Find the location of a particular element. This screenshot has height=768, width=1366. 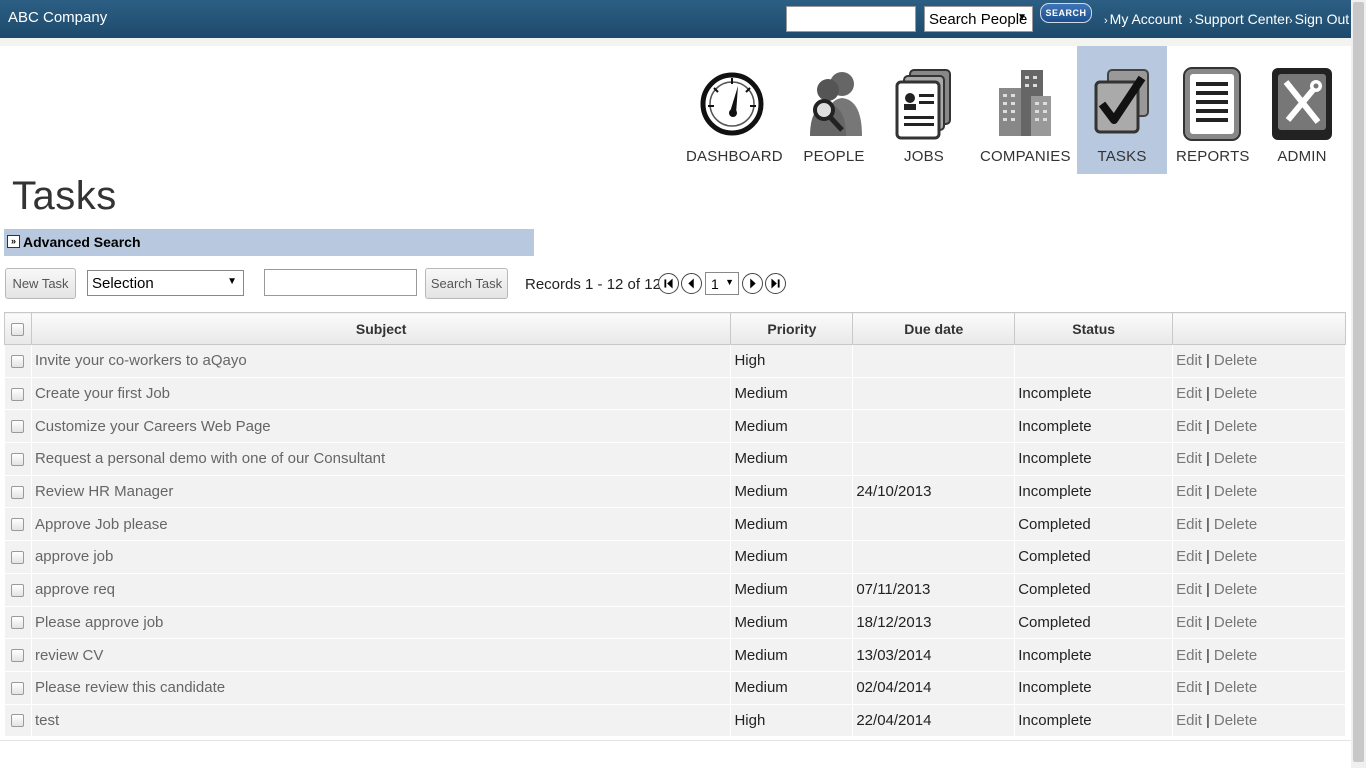

nav-admin: ADMIN is located at coordinates (1302, 110).